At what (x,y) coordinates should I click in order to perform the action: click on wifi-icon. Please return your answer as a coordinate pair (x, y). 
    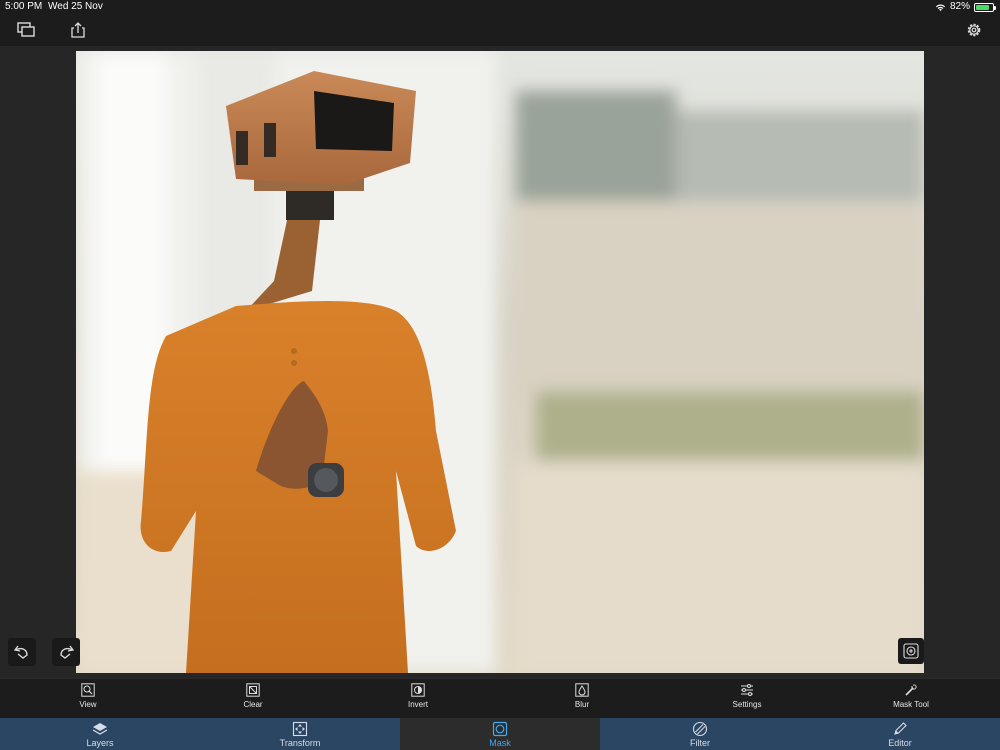
    Looking at the image, I should click on (940, 7).